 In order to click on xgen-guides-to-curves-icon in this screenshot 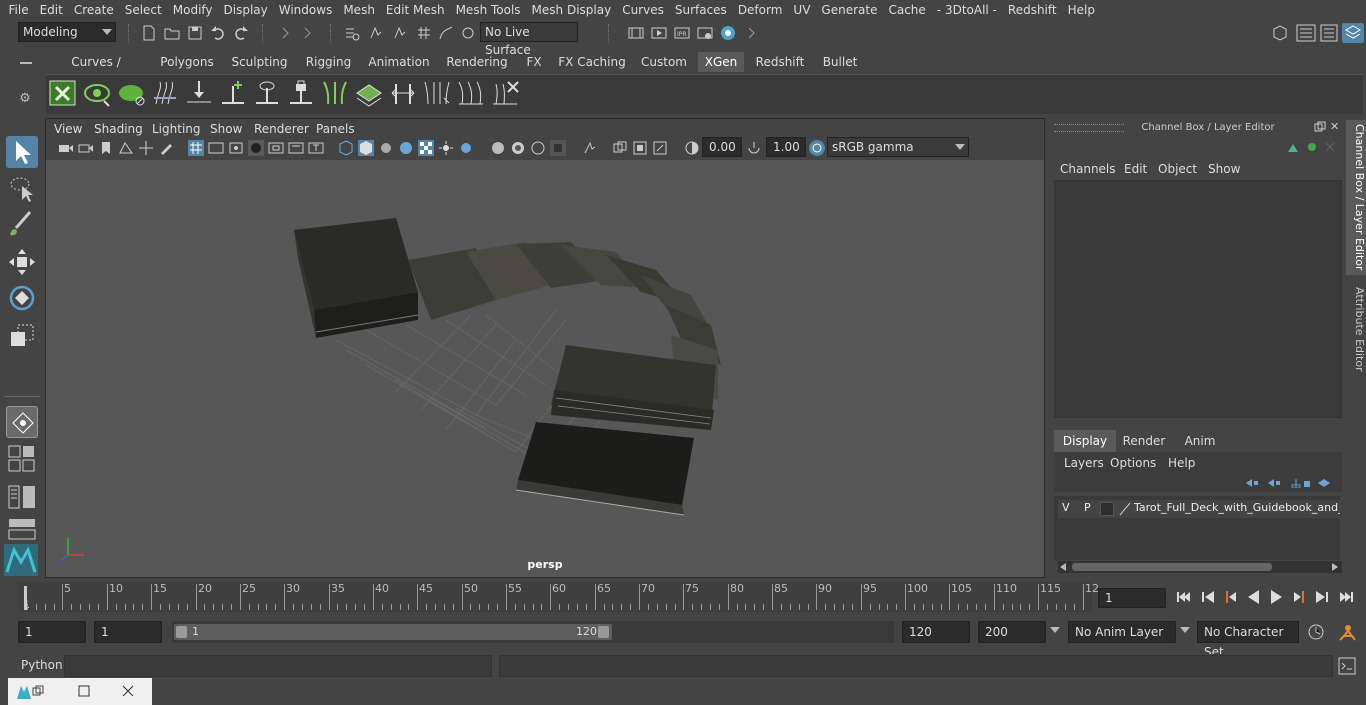, I will do `click(437, 93)`.